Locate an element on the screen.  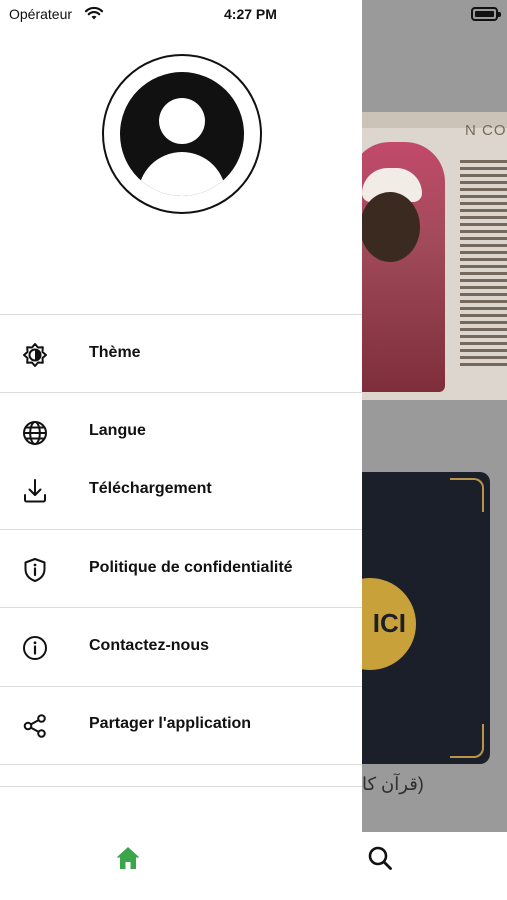
menu-item-downloads: Téléchargement is located at coordinates (181, 490).